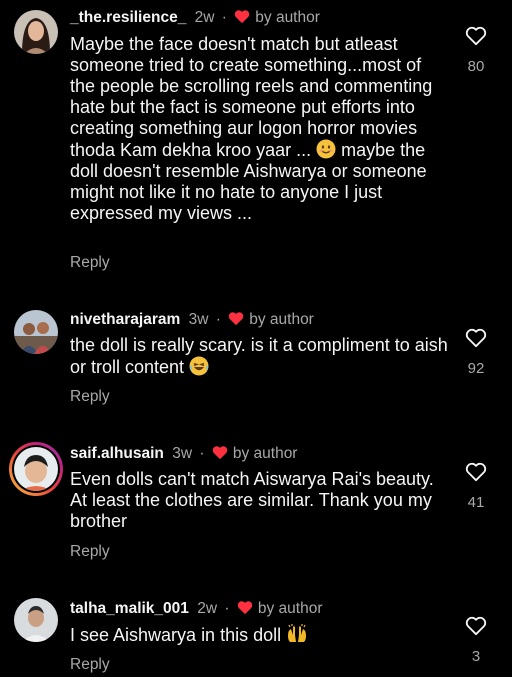 This screenshot has height=677, width=512. I want to click on like-control: 92, so click(476, 352).